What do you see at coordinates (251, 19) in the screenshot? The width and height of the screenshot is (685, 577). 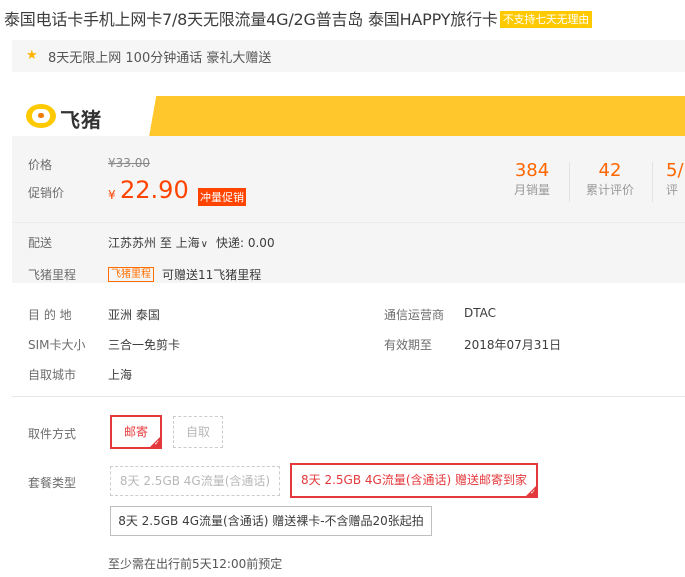 I see `product-title-text: 泰国电话卡手机上网卡7/8天无限流量4G/2G普吉岛 泰国HAPPY旅行卡` at bounding box center [251, 19].